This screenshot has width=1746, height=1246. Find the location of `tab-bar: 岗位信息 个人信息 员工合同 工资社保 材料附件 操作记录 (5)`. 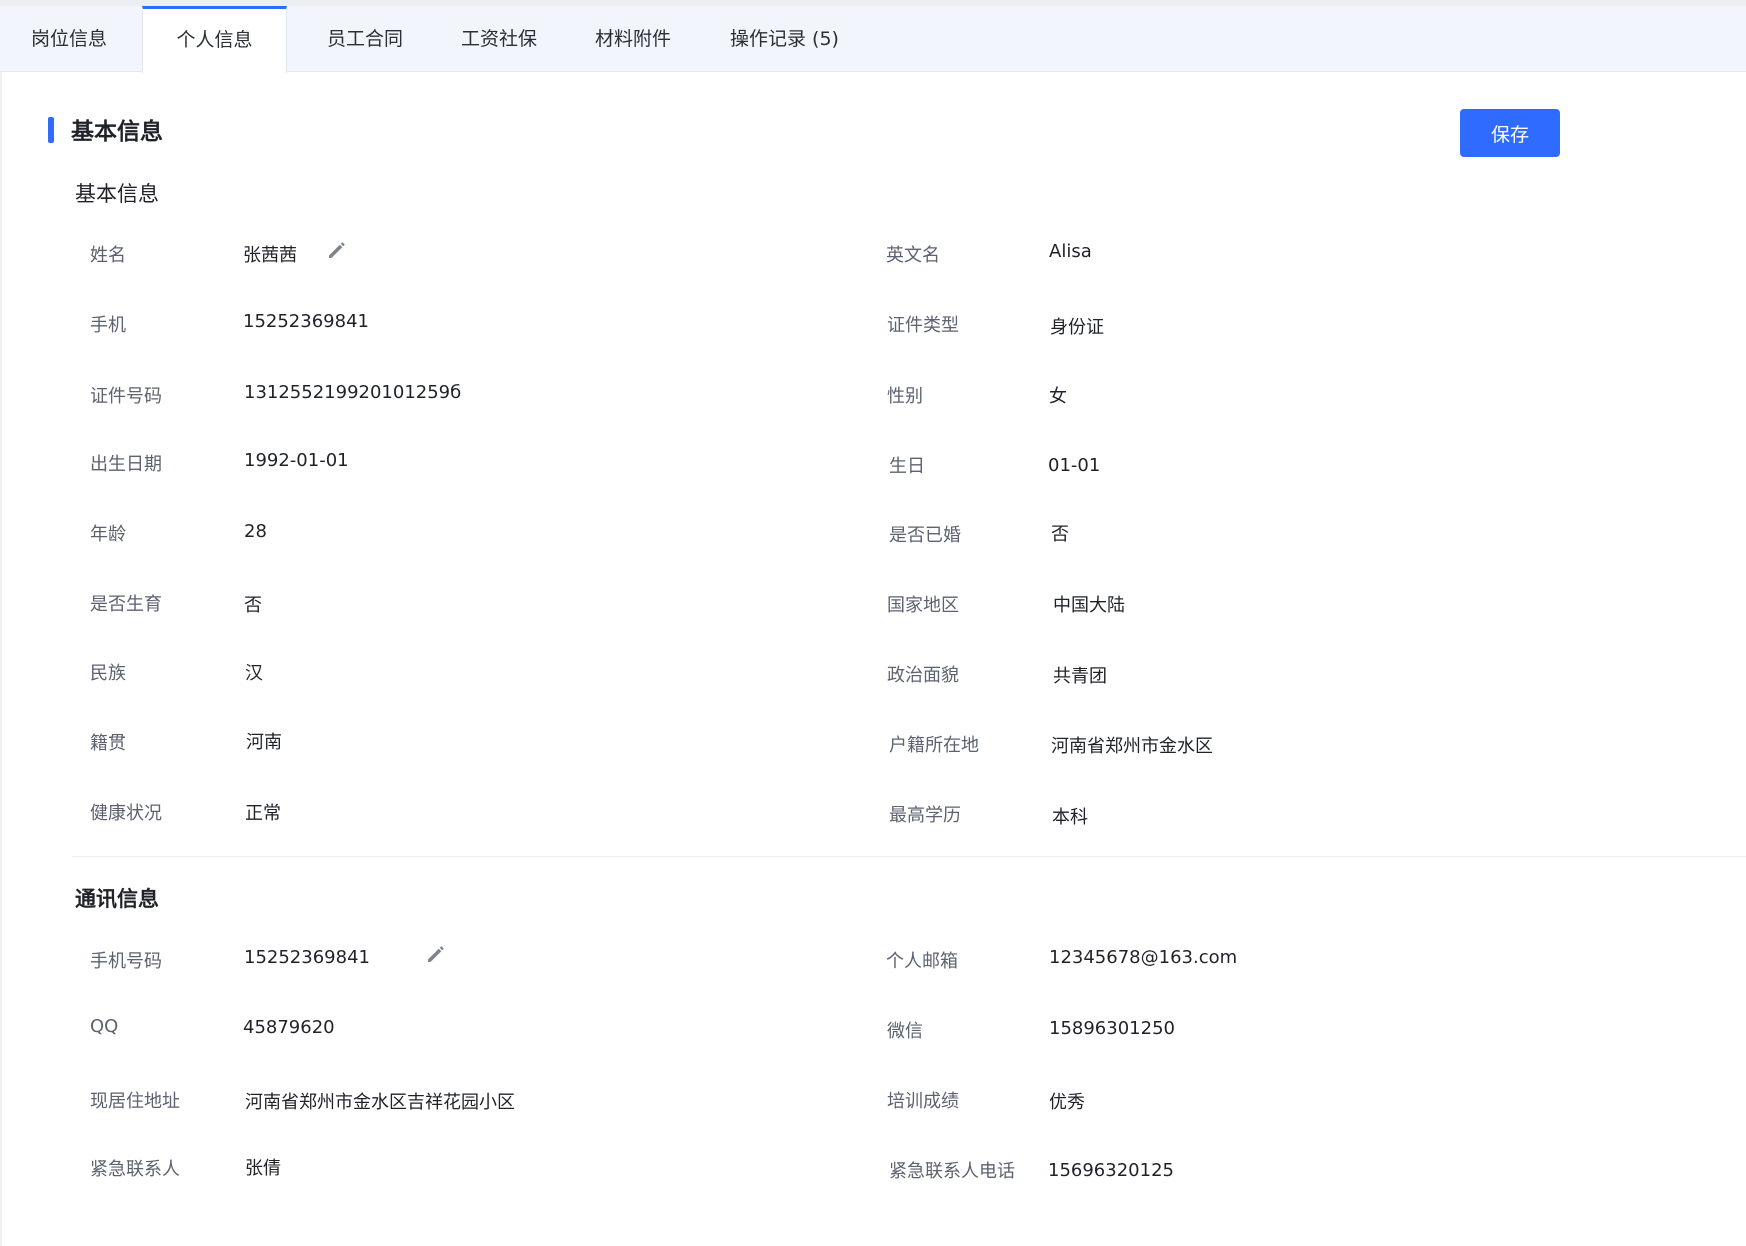

tab-bar: 岗位信息 个人信息 员工合同 工资社保 材料附件 操作记录 (5) is located at coordinates (873, 39).